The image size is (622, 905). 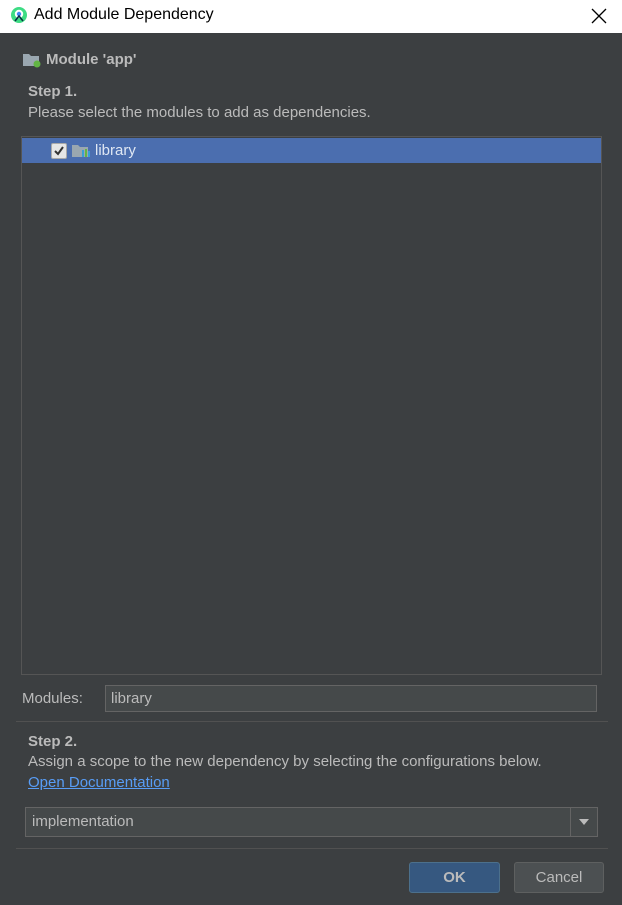 I want to click on chevron-down-icon, so click(x=584, y=822).